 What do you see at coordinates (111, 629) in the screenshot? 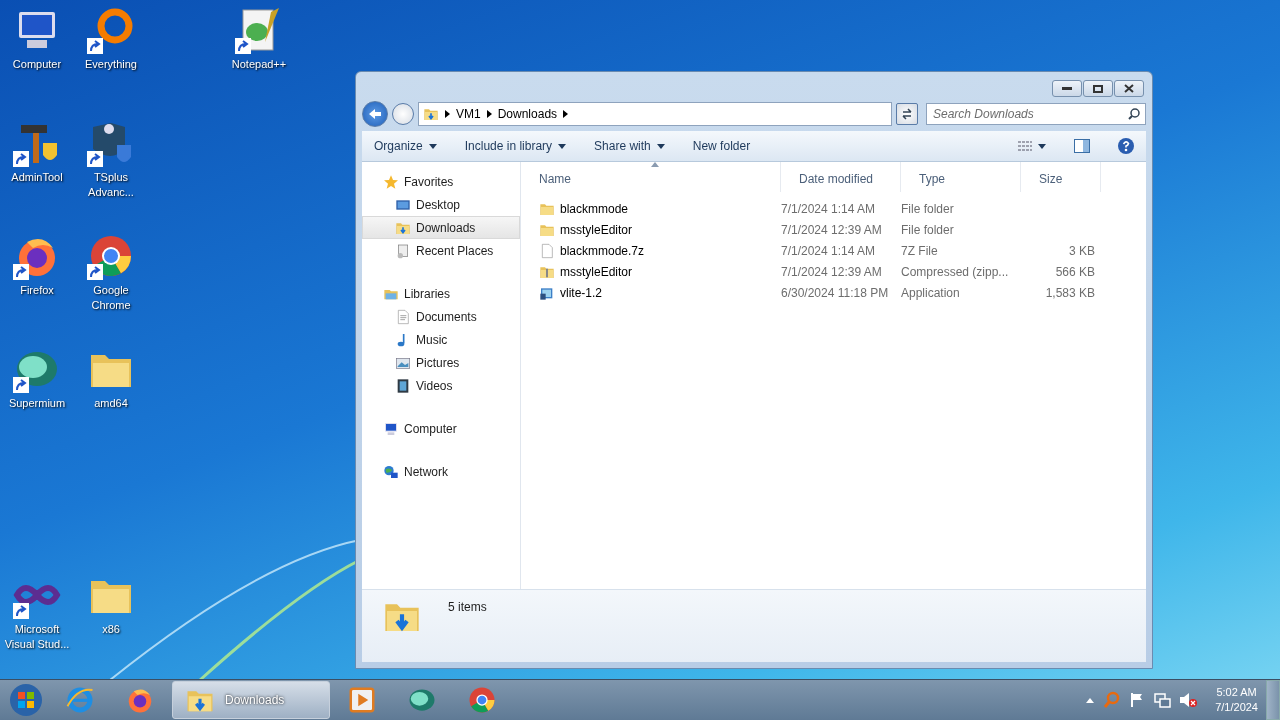
I see `desktop-icon-label: x86` at bounding box center [111, 629].